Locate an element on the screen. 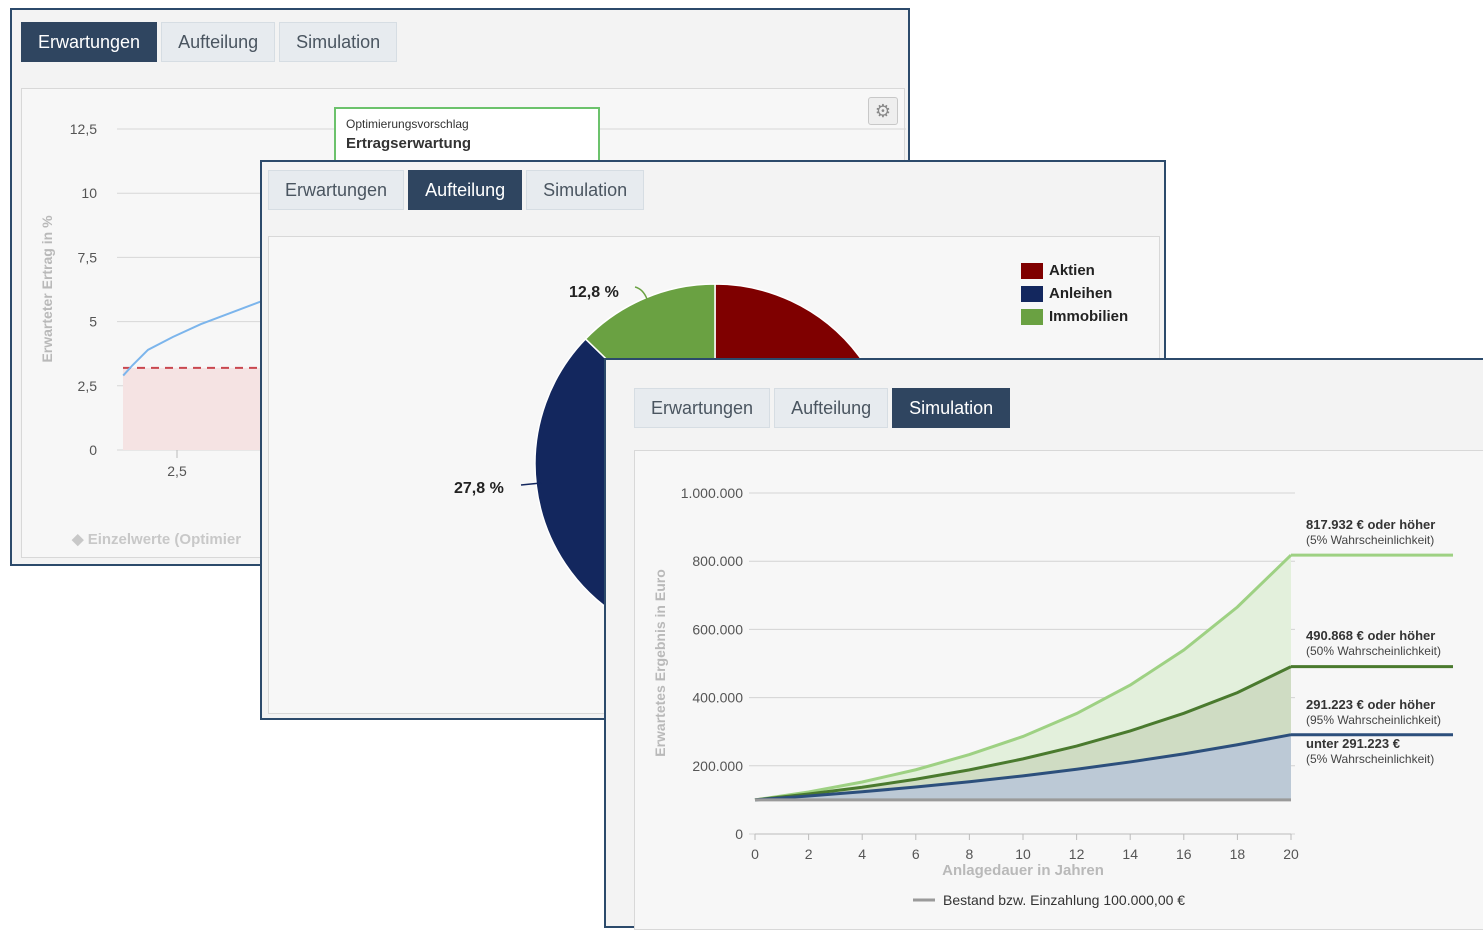 The image size is (1483, 936). gear-icon: ⚙ is located at coordinates (883, 111).